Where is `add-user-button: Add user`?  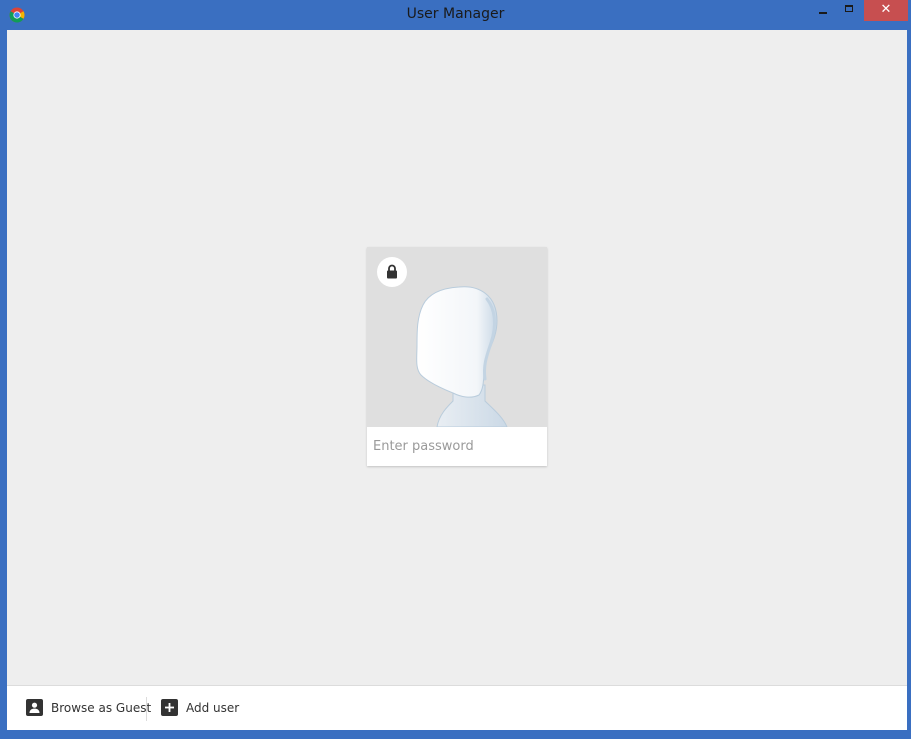 add-user-button: Add user is located at coordinates (199, 708).